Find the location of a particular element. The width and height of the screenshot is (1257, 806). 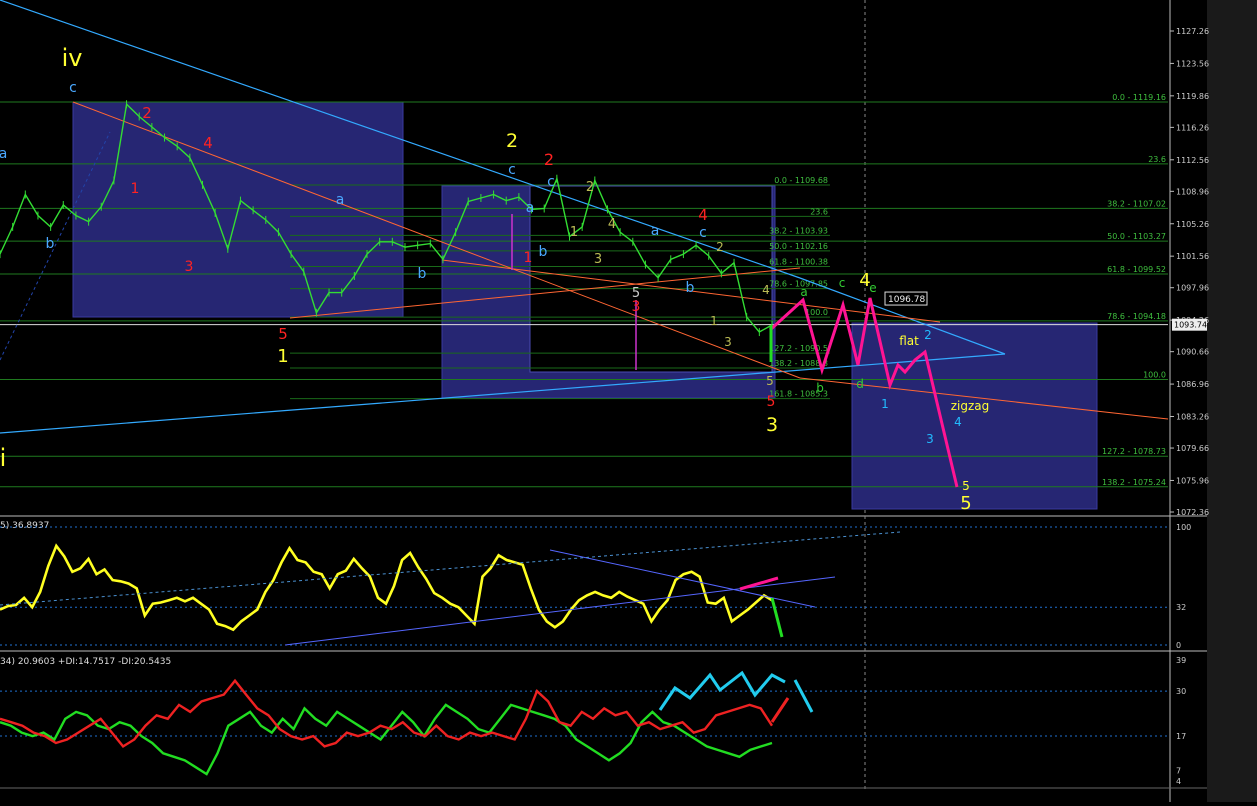

fib-label: 78.6 - 1094.18 is located at coordinates (1136, 316).